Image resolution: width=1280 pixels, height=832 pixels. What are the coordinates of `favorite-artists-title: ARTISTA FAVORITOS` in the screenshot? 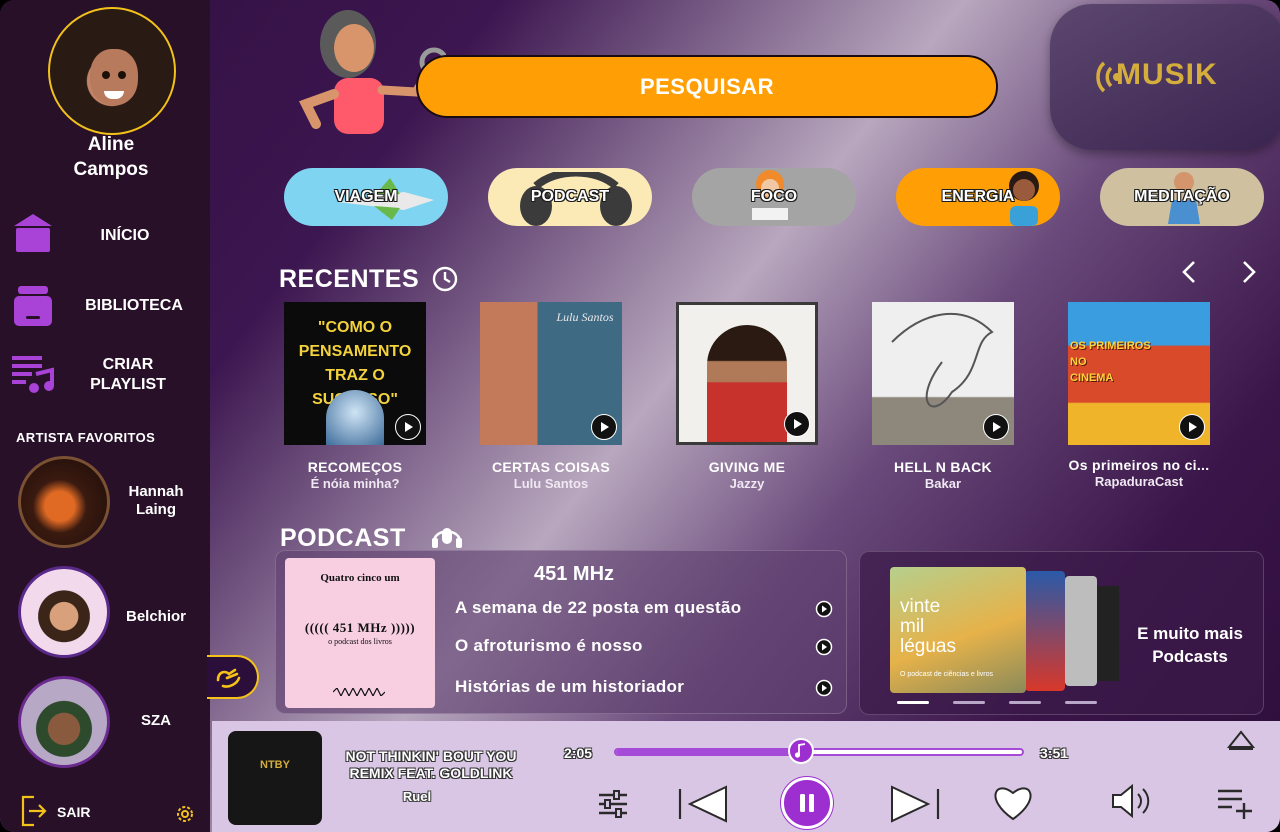 It's located at (86, 437).